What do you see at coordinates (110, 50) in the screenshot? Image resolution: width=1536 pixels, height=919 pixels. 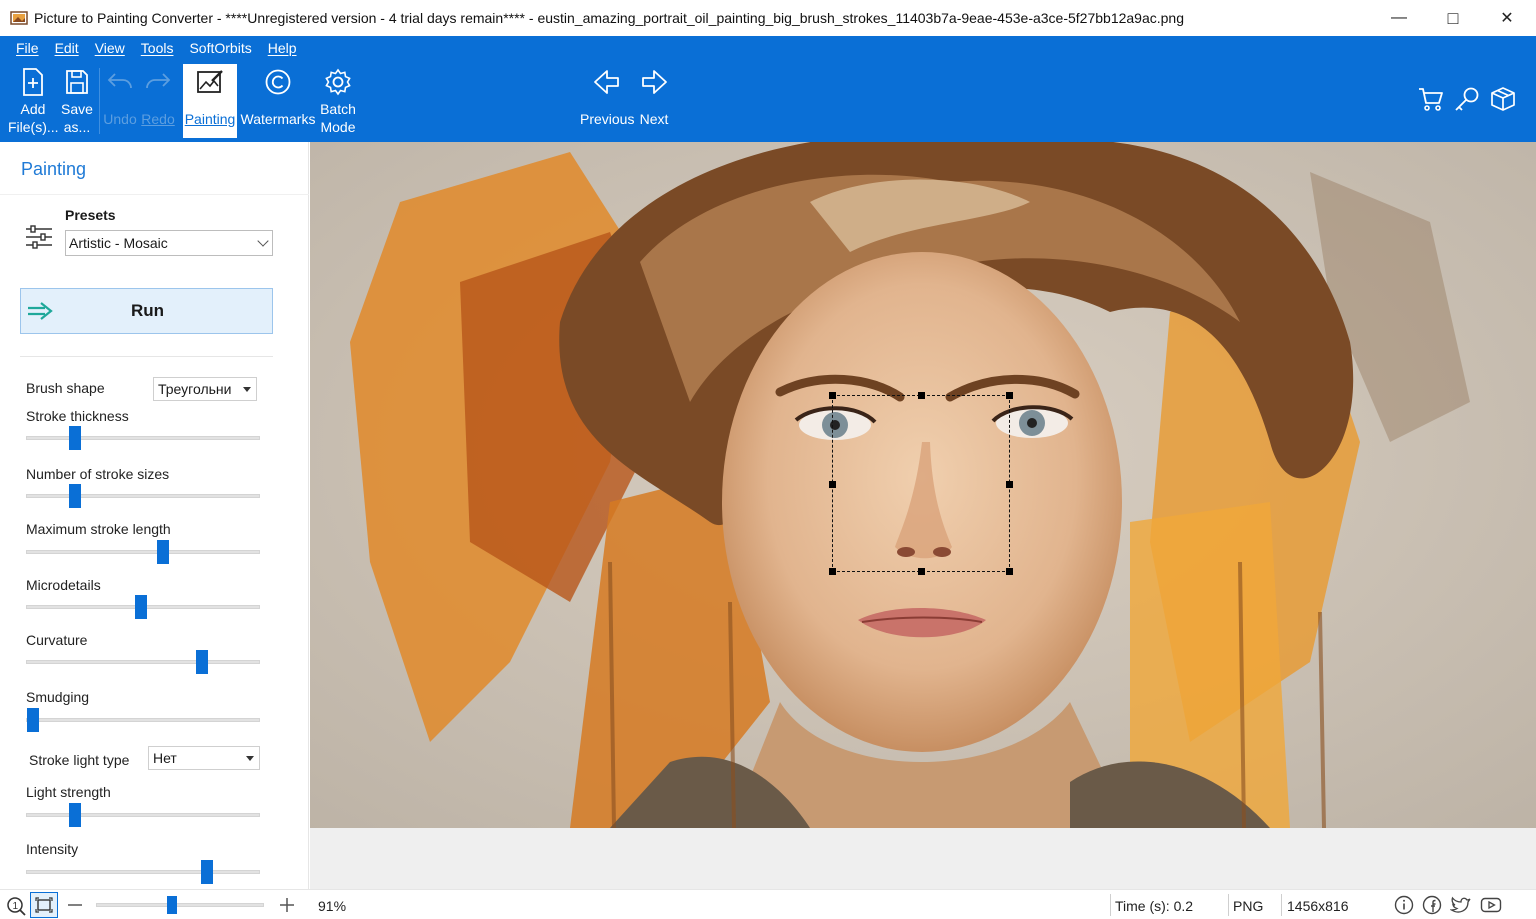 I see `menu-view: View` at bounding box center [110, 50].